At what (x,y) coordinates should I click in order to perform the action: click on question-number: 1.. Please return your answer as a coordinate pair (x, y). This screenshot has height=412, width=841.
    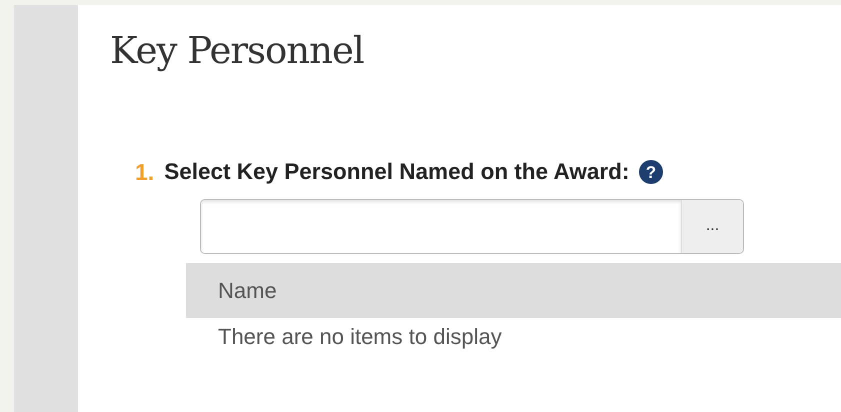
    Looking at the image, I should click on (144, 173).